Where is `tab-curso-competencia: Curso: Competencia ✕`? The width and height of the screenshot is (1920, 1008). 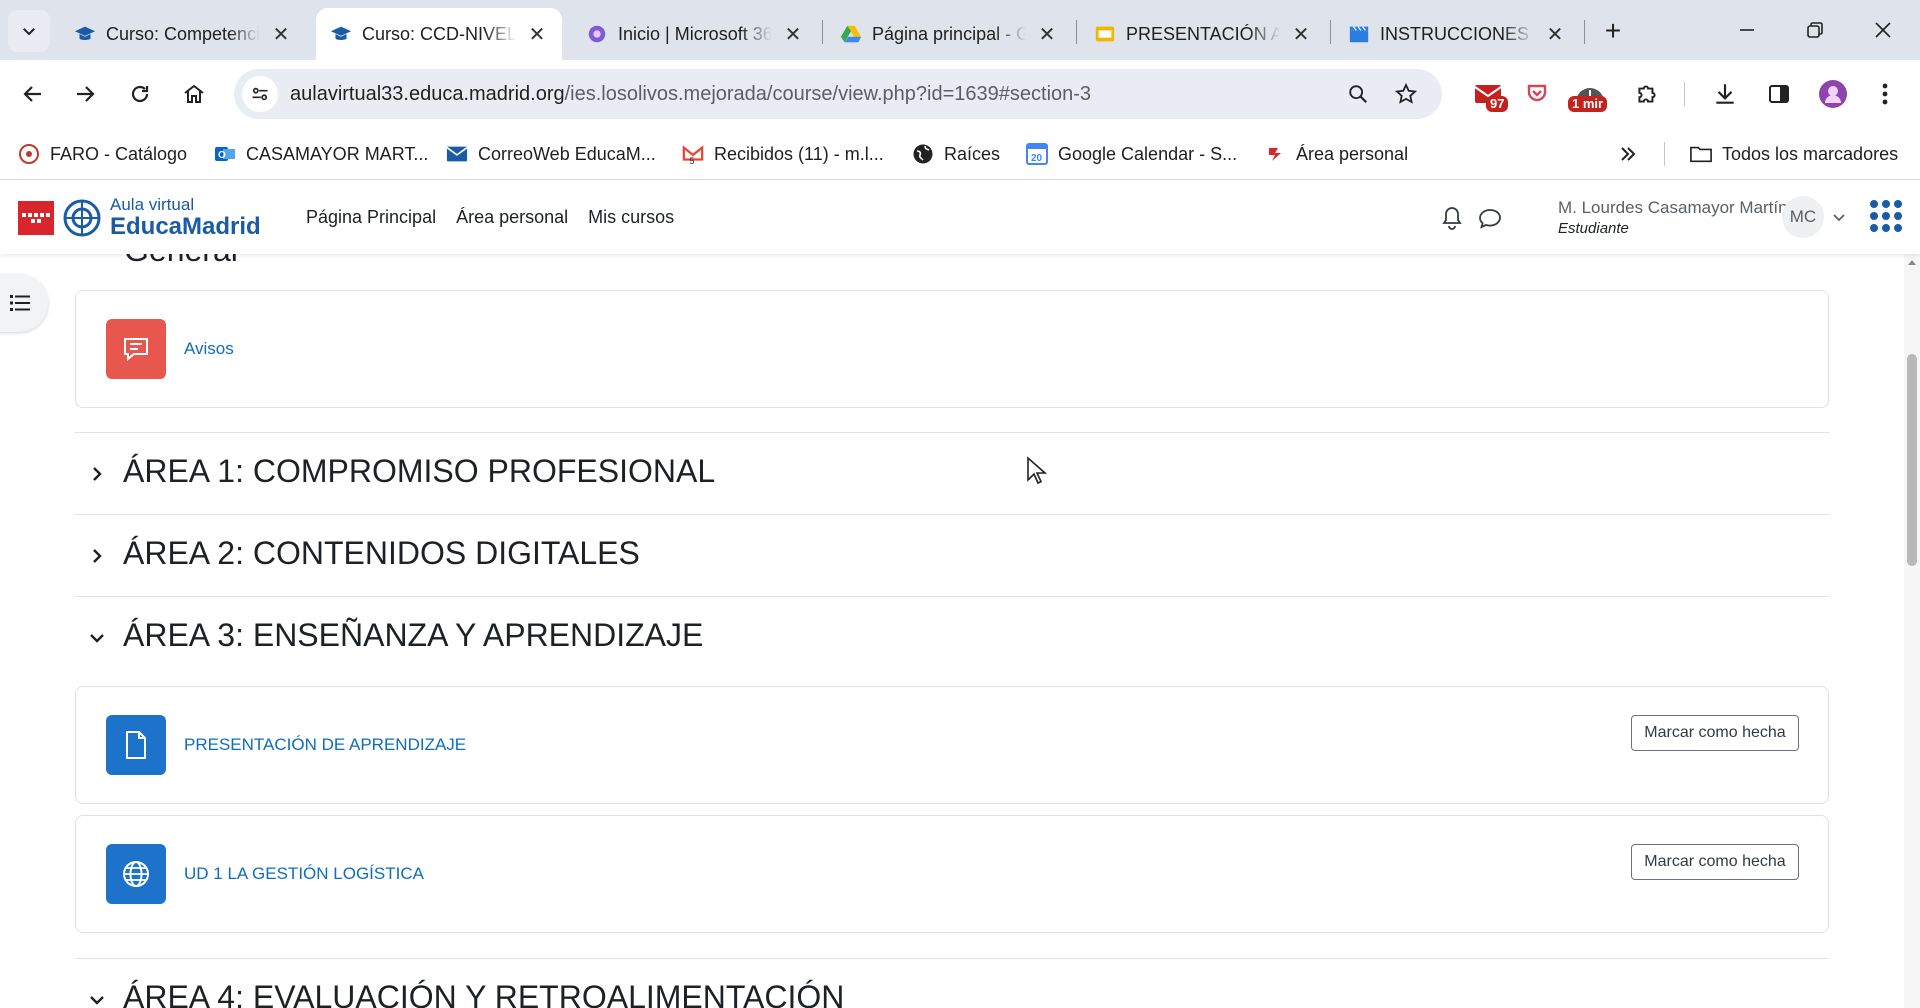
tab-curso-competencia: Curso: Competencia ✕ is located at coordinates (183, 34).